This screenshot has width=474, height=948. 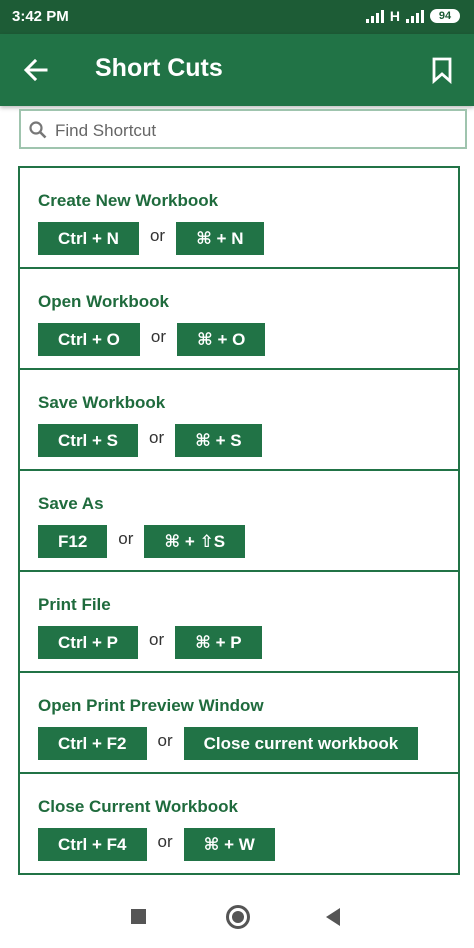 I want to click on windows-shortcut-key: Ctrl + O, so click(x=89, y=339).